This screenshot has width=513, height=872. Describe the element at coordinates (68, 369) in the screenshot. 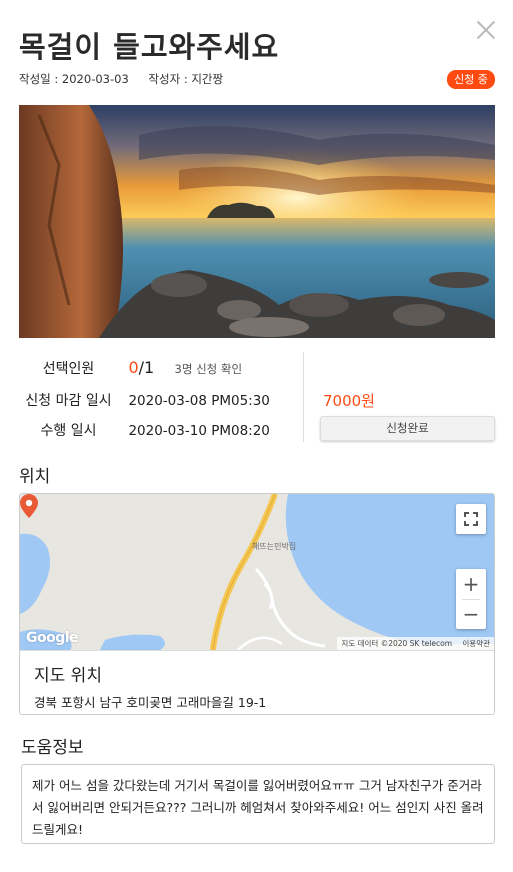

I see `selected-count-label: 선택인원` at that location.